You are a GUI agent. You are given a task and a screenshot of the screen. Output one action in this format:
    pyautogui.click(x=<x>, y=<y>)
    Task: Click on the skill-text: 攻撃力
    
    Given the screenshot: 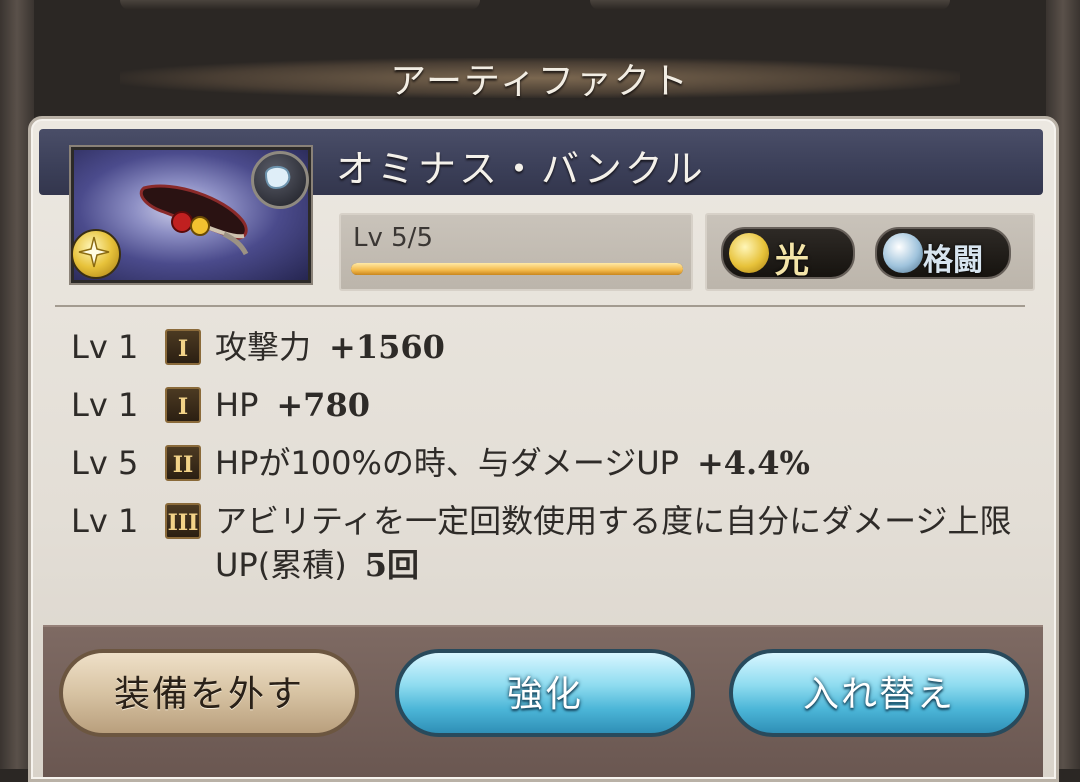 What is the action you would take?
    pyautogui.click(x=263, y=347)
    